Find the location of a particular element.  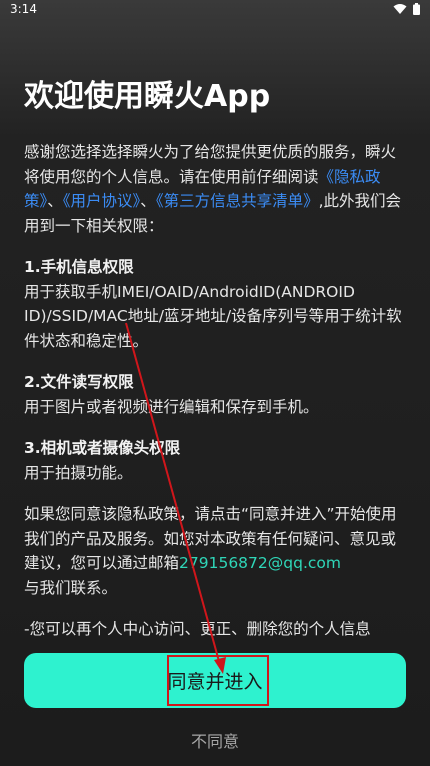

status-time: 3:14 is located at coordinates (23, 9).